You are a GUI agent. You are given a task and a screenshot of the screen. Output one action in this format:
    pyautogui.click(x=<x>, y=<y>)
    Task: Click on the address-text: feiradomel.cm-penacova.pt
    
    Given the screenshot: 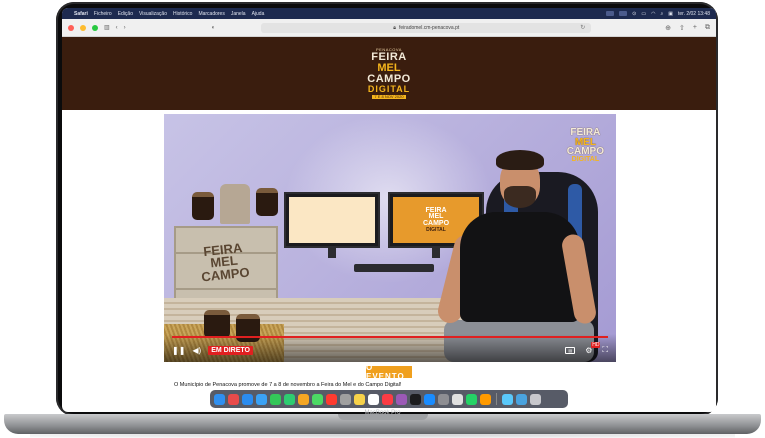 What is the action you would take?
    pyautogui.click(x=429, y=27)
    